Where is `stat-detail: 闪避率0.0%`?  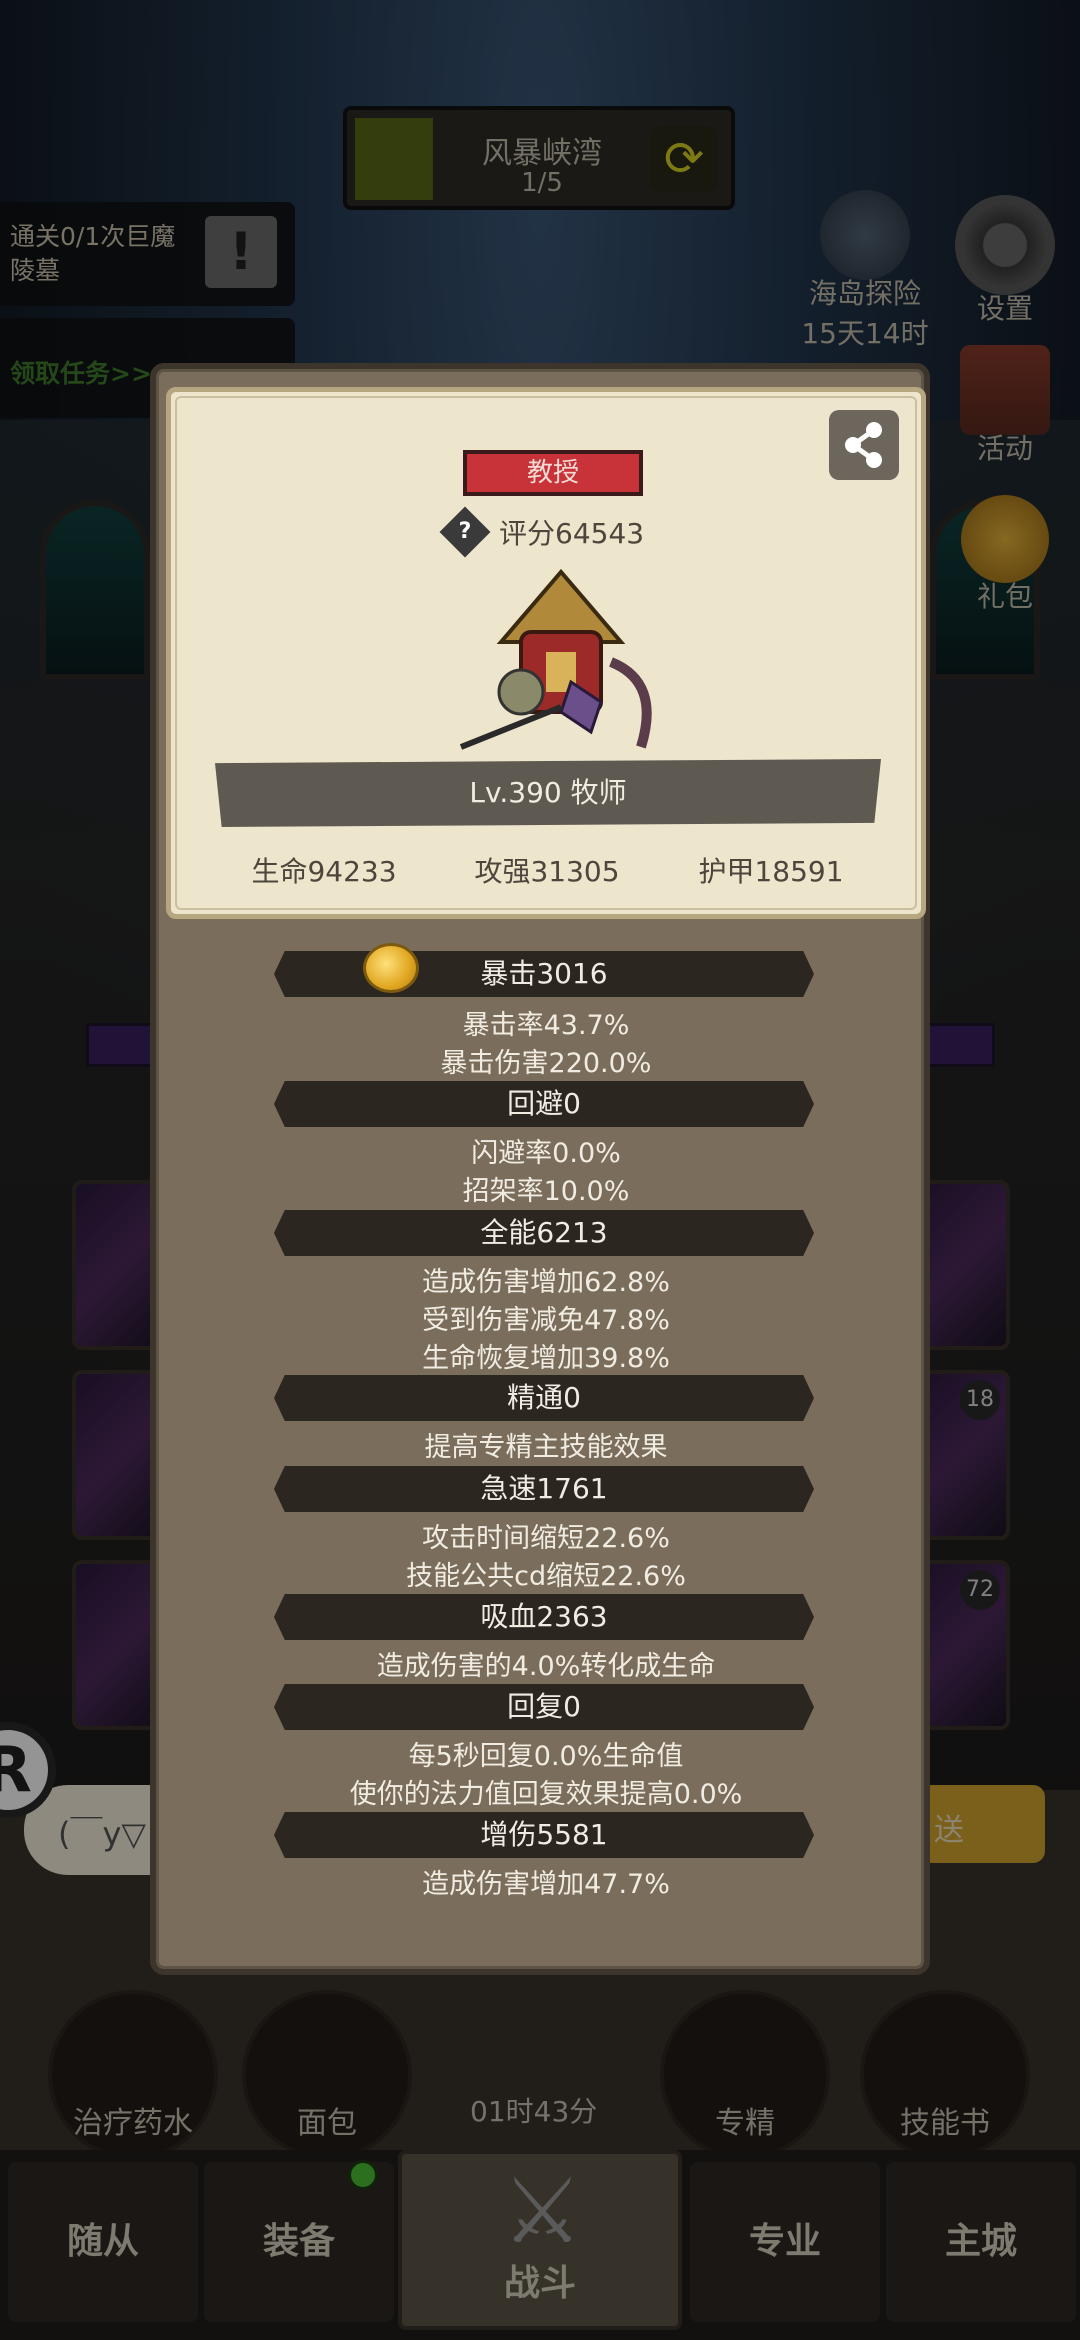 stat-detail: 闪避率0.0% is located at coordinates (546, 1153).